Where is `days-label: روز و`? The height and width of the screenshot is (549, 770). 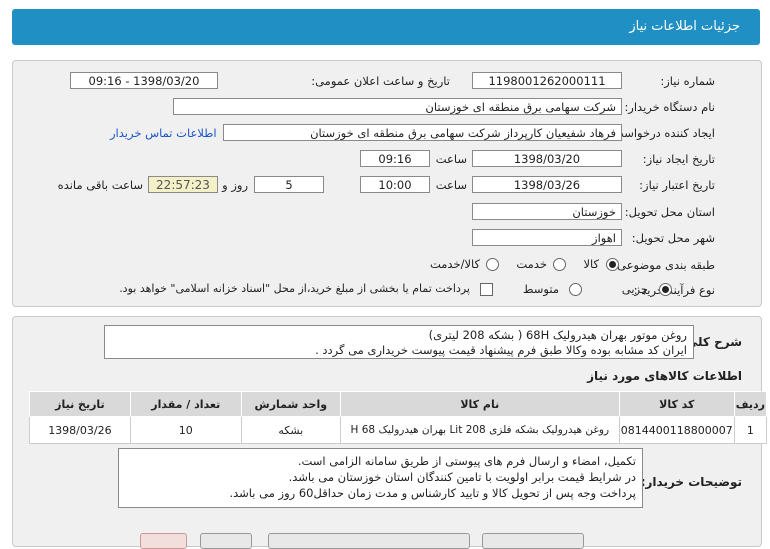
days-label: روز و is located at coordinates (235, 185).